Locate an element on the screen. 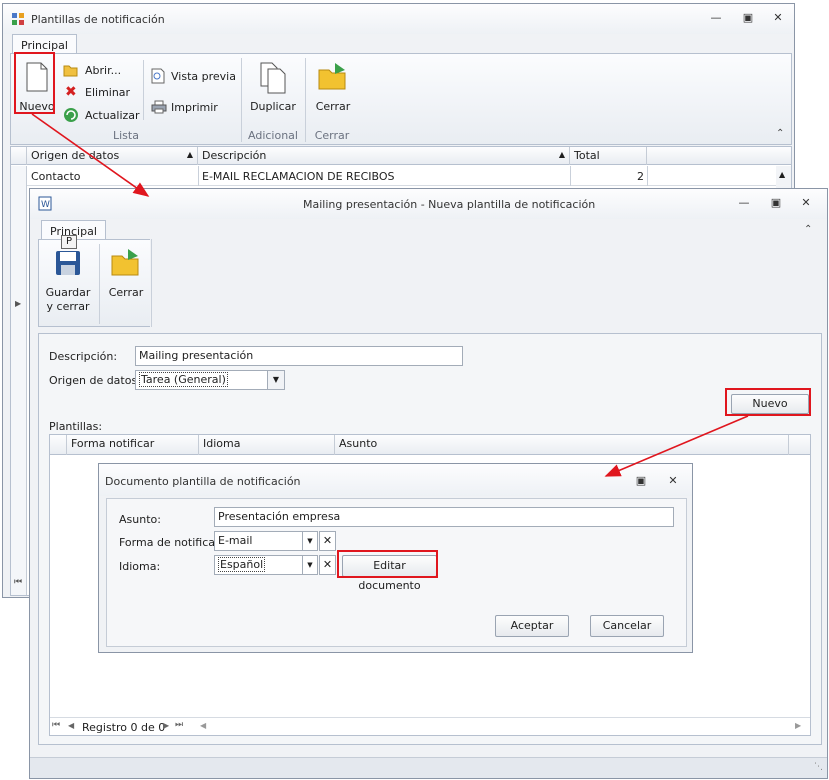  arrow-nuevo-to-dialog is located at coordinates (676, 446).